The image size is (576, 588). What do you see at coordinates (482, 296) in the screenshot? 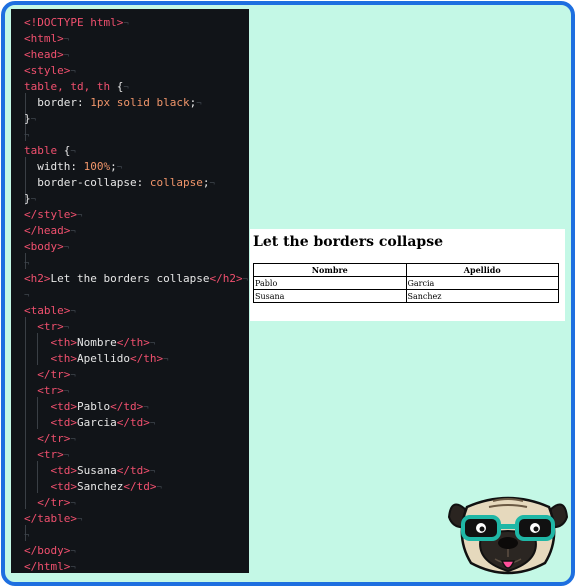
I see `table-cell: Sanchez` at bounding box center [482, 296].